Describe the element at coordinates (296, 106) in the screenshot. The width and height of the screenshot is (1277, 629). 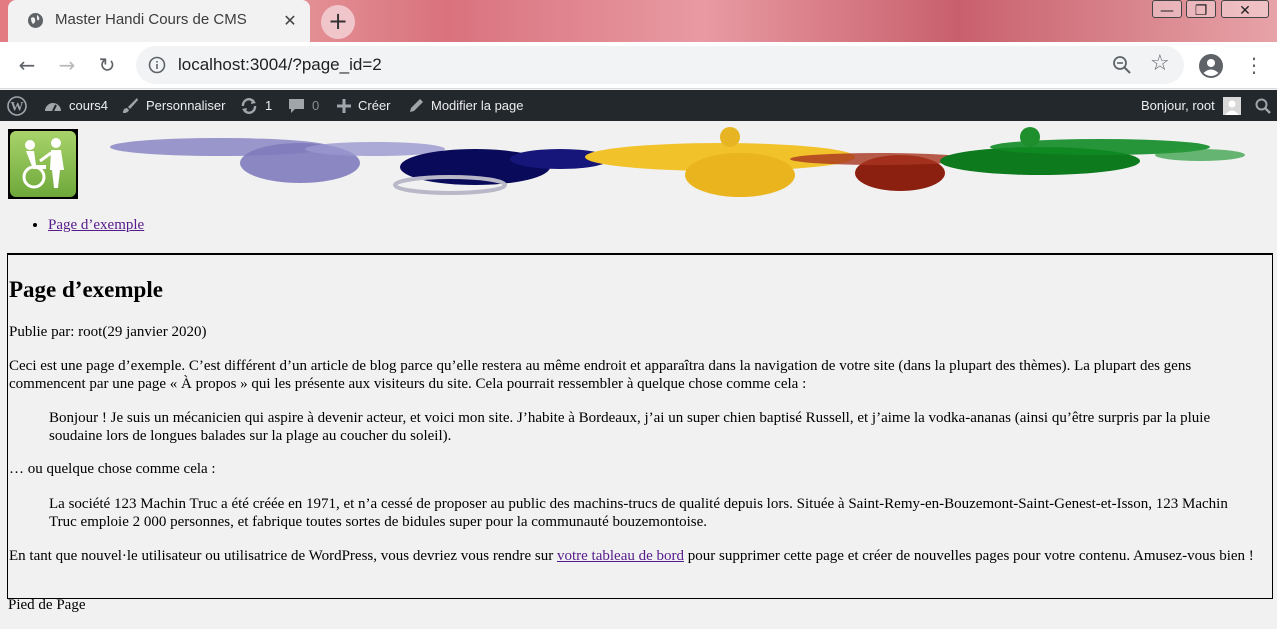
I see `comment-icon` at that location.